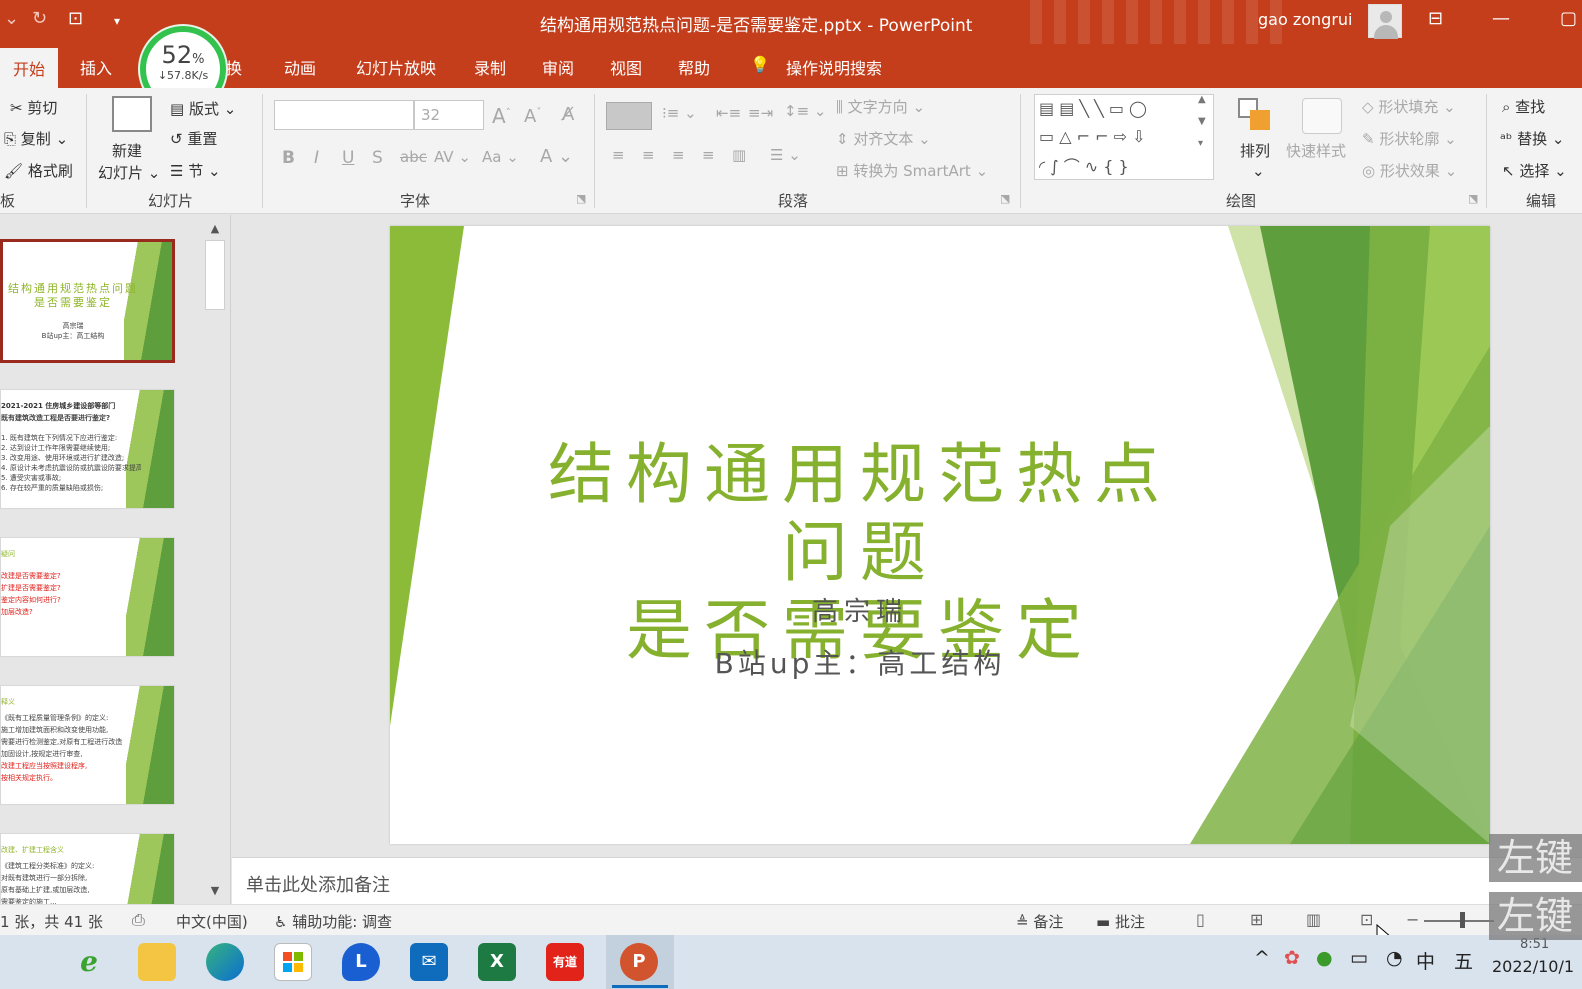  I want to click on tab-view: 视图, so click(626, 67).